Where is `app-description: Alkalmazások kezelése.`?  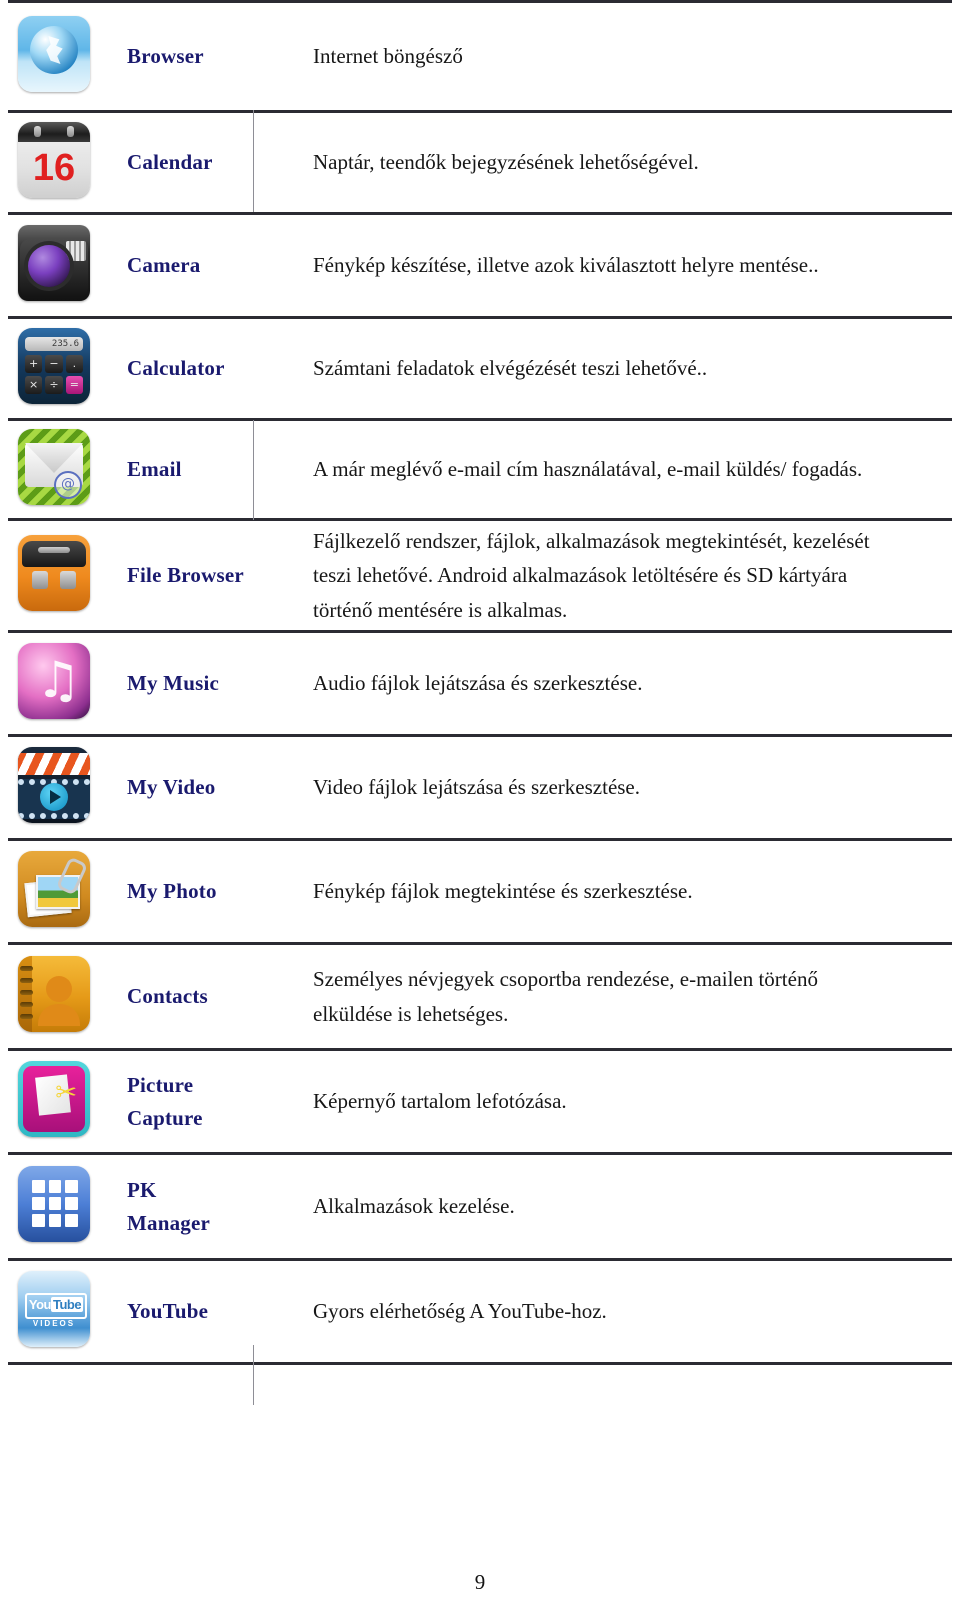
app-description: Alkalmazások kezelése. is located at coordinates (607, 1207).